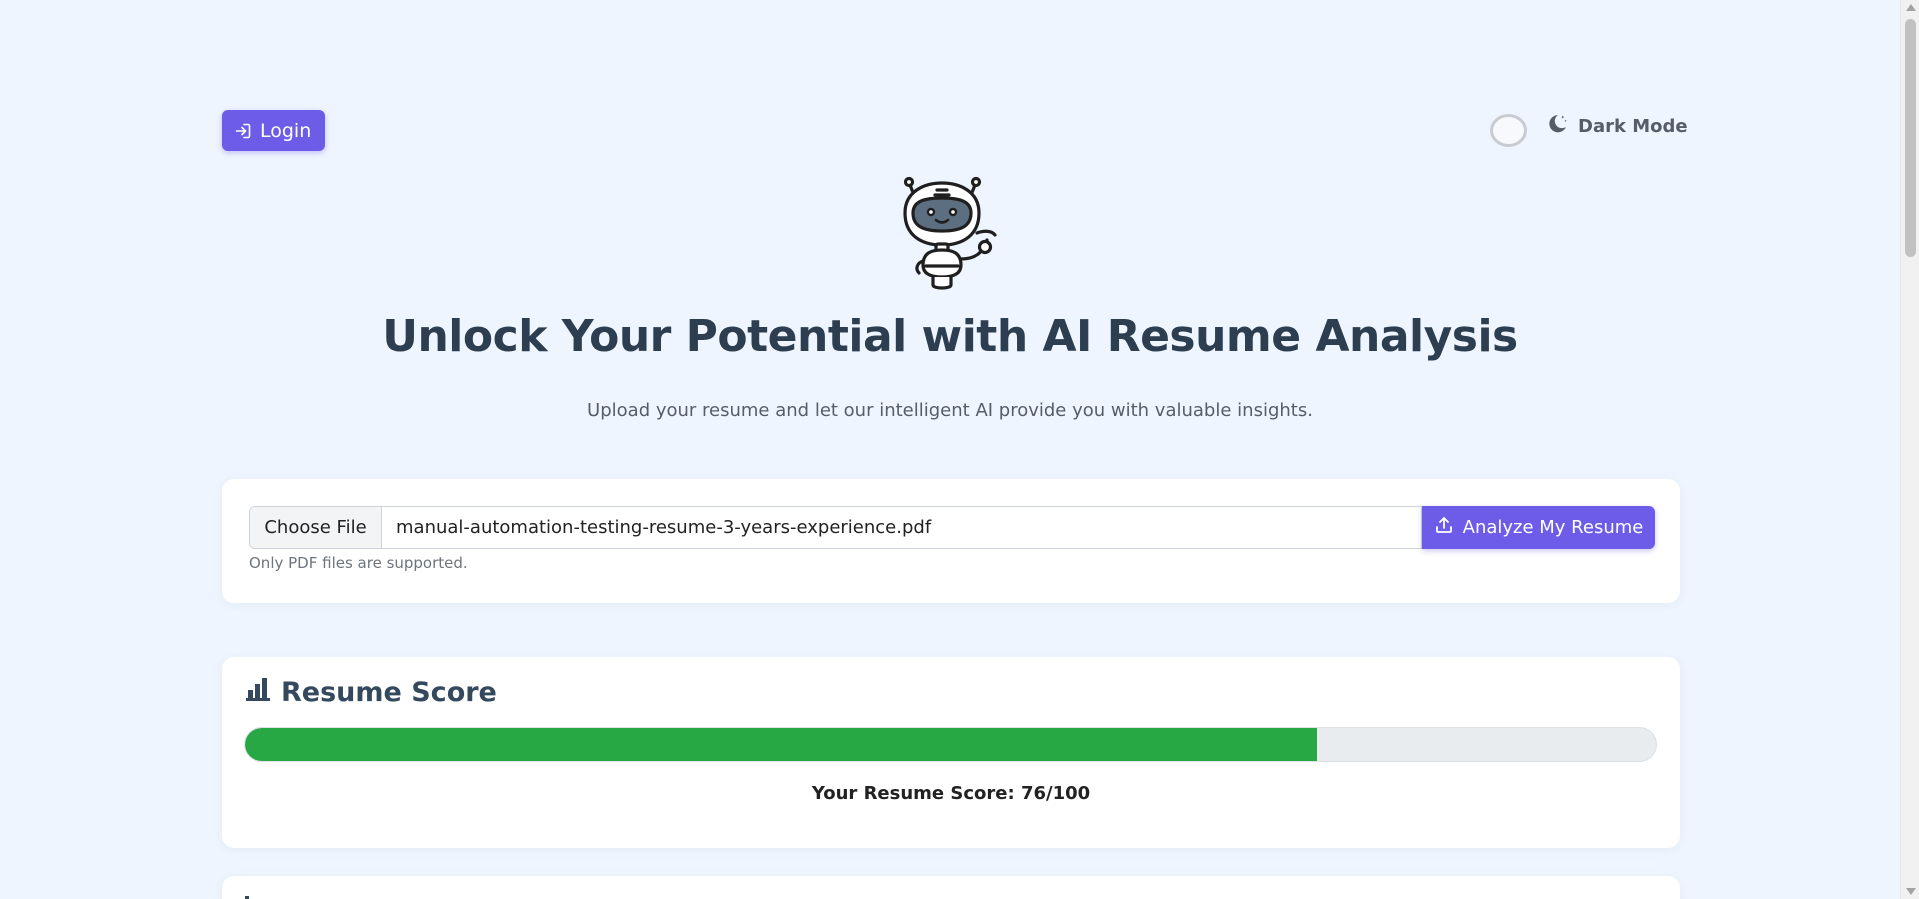 Image resolution: width=1919 pixels, height=899 pixels. I want to click on scrollbar-thumb, so click(1910, 138).